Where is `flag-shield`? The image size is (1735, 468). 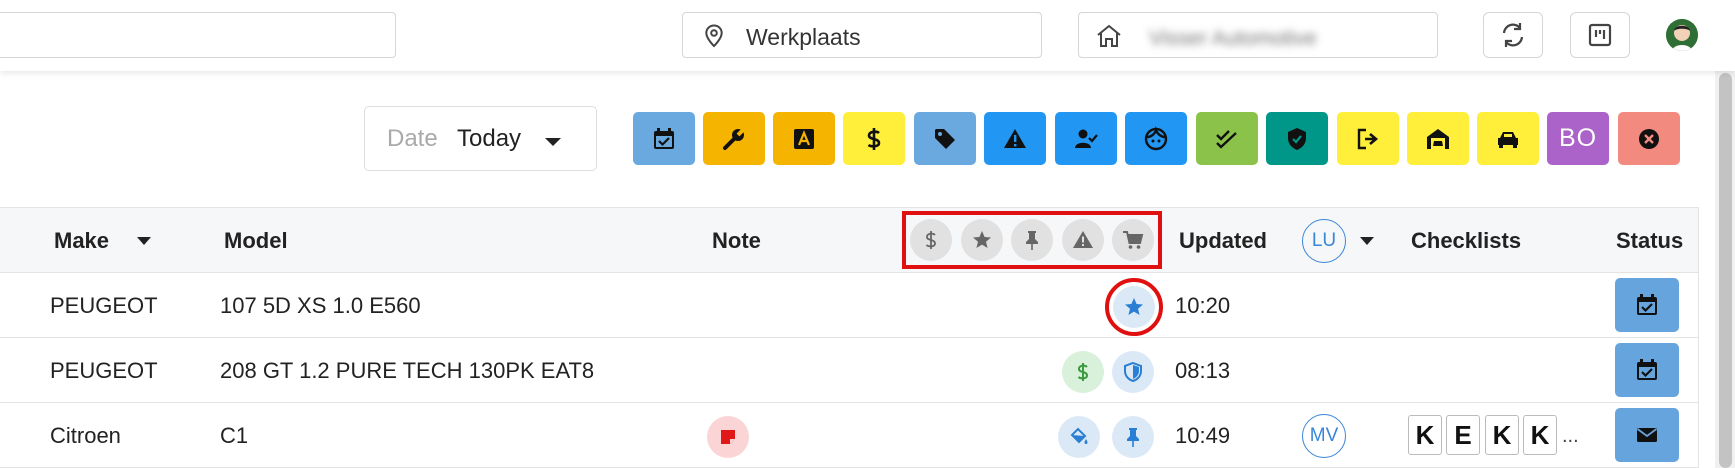
flag-shield is located at coordinates (1133, 372).